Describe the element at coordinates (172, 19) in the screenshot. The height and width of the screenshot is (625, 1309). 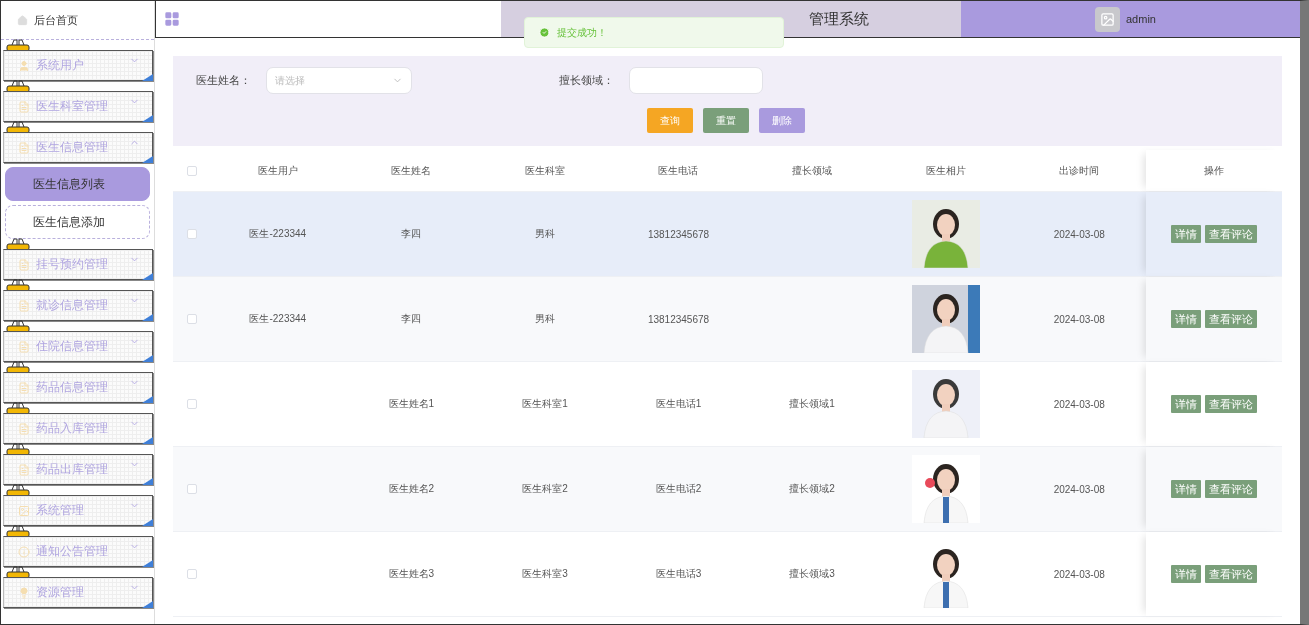
I see `grid-menu-icon` at that location.